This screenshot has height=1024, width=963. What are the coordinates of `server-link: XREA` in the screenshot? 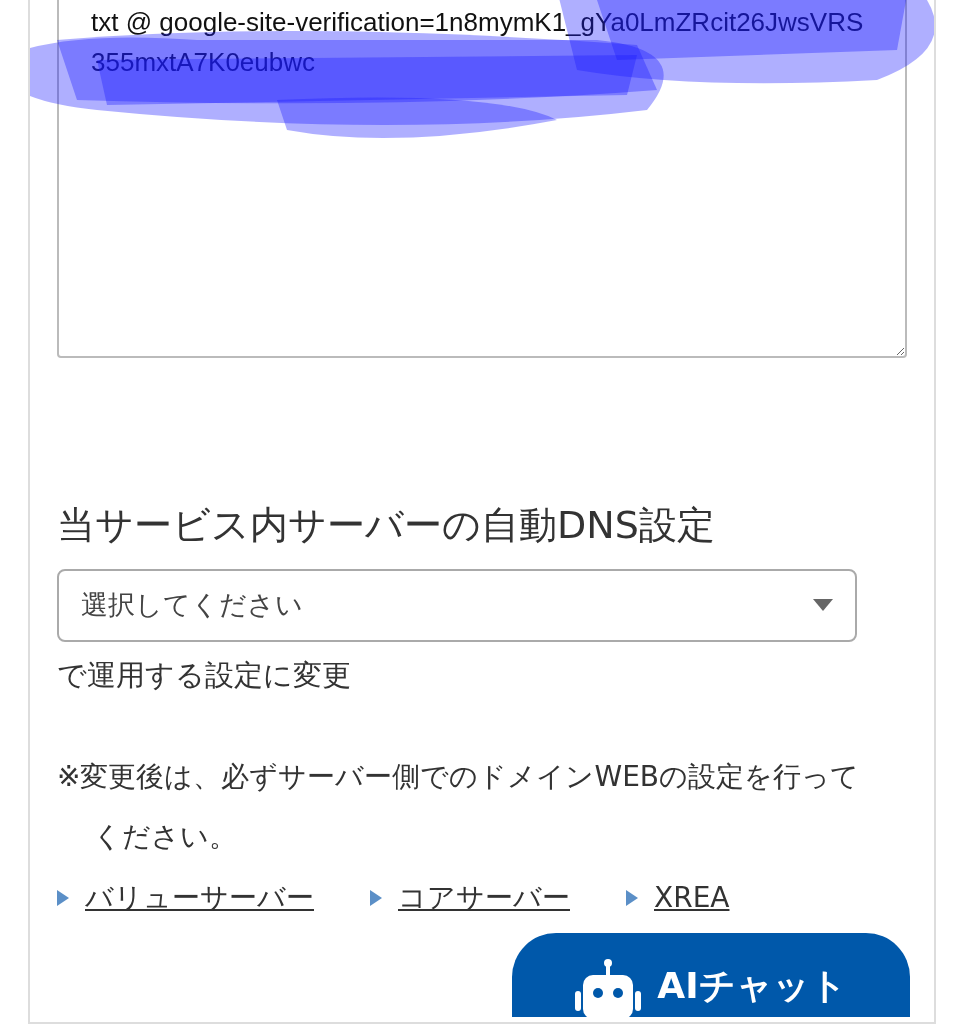 It's located at (692, 898).